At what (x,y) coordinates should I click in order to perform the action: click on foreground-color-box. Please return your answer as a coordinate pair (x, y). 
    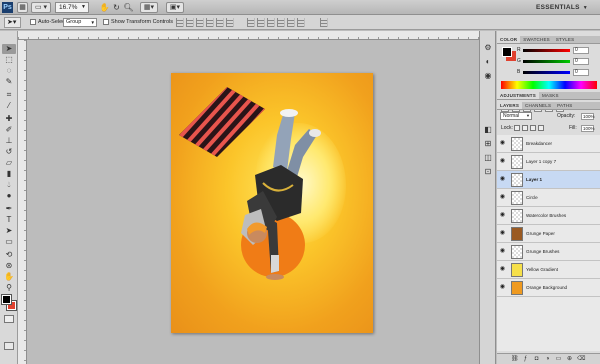
    Looking at the image, I should click on (507, 52).